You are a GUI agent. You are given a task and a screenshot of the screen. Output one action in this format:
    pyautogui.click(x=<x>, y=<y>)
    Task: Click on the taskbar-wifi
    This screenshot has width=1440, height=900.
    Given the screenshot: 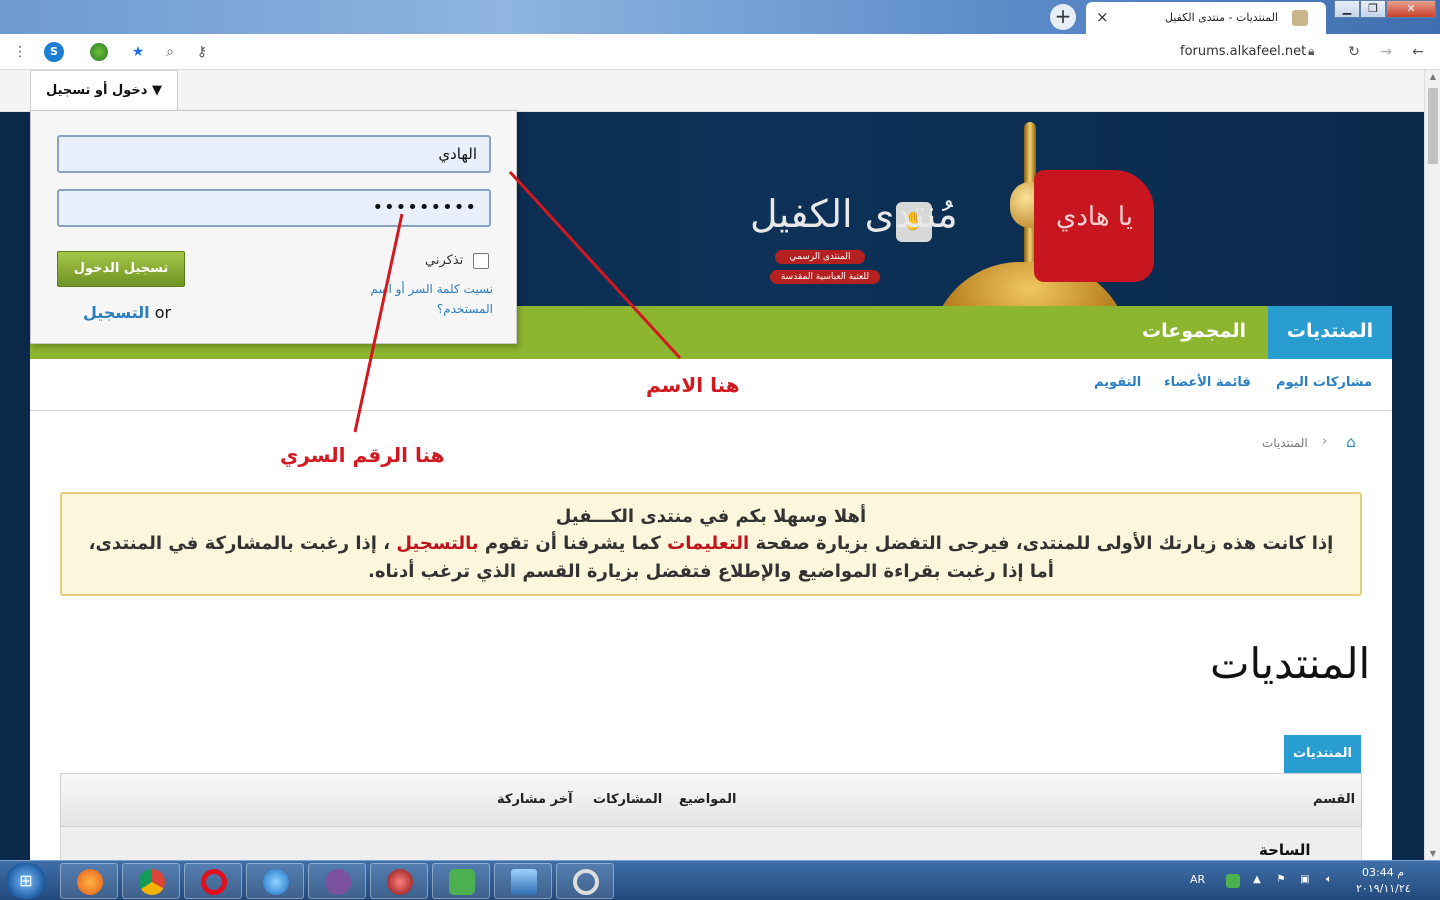 What is the action you would take?
    pyautogui.click(x=461, y=881)
    